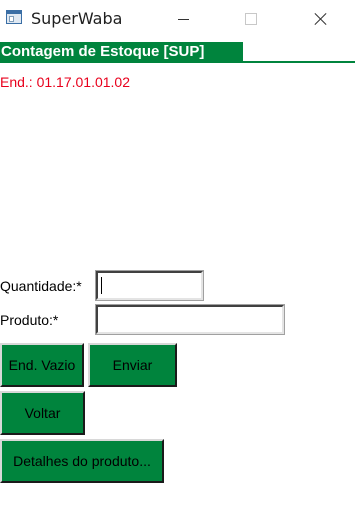  I want to click on empty-address-button: End. Vazio, so click(42, 365).